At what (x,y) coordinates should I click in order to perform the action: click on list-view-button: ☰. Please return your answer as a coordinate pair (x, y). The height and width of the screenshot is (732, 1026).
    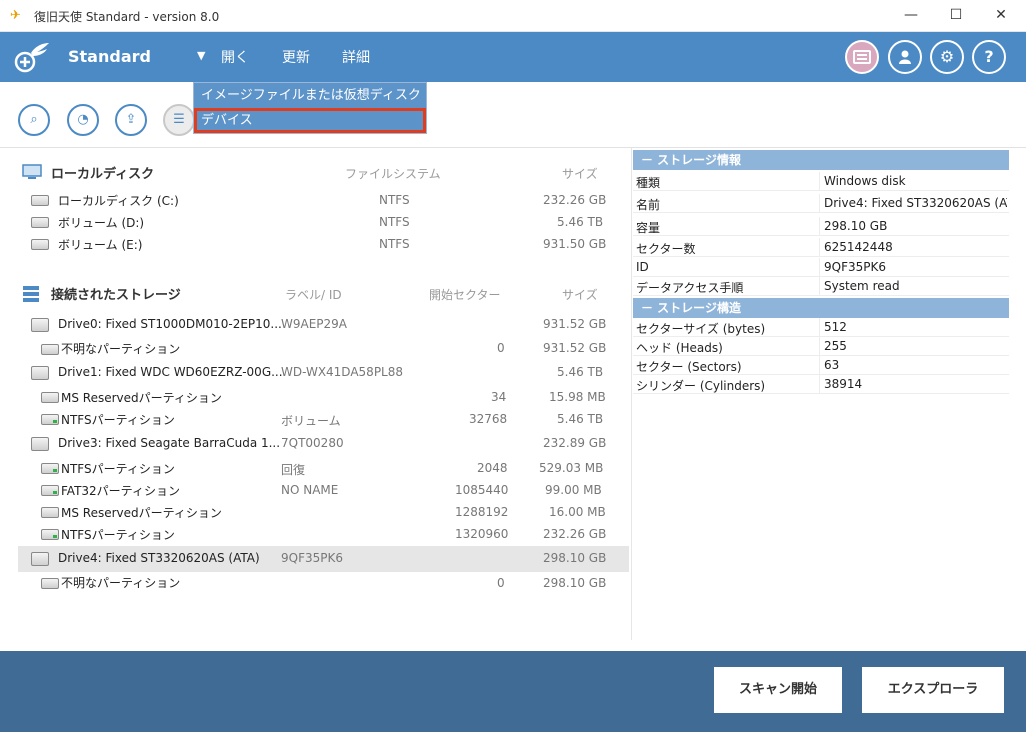
    Looking at the image, I should click on (179, 120).